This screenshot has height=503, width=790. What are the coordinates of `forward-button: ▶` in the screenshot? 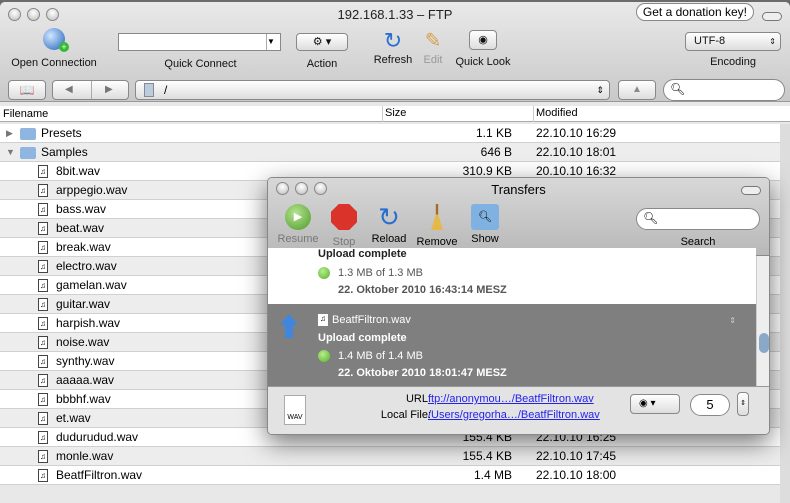 It's located at (109, 90).